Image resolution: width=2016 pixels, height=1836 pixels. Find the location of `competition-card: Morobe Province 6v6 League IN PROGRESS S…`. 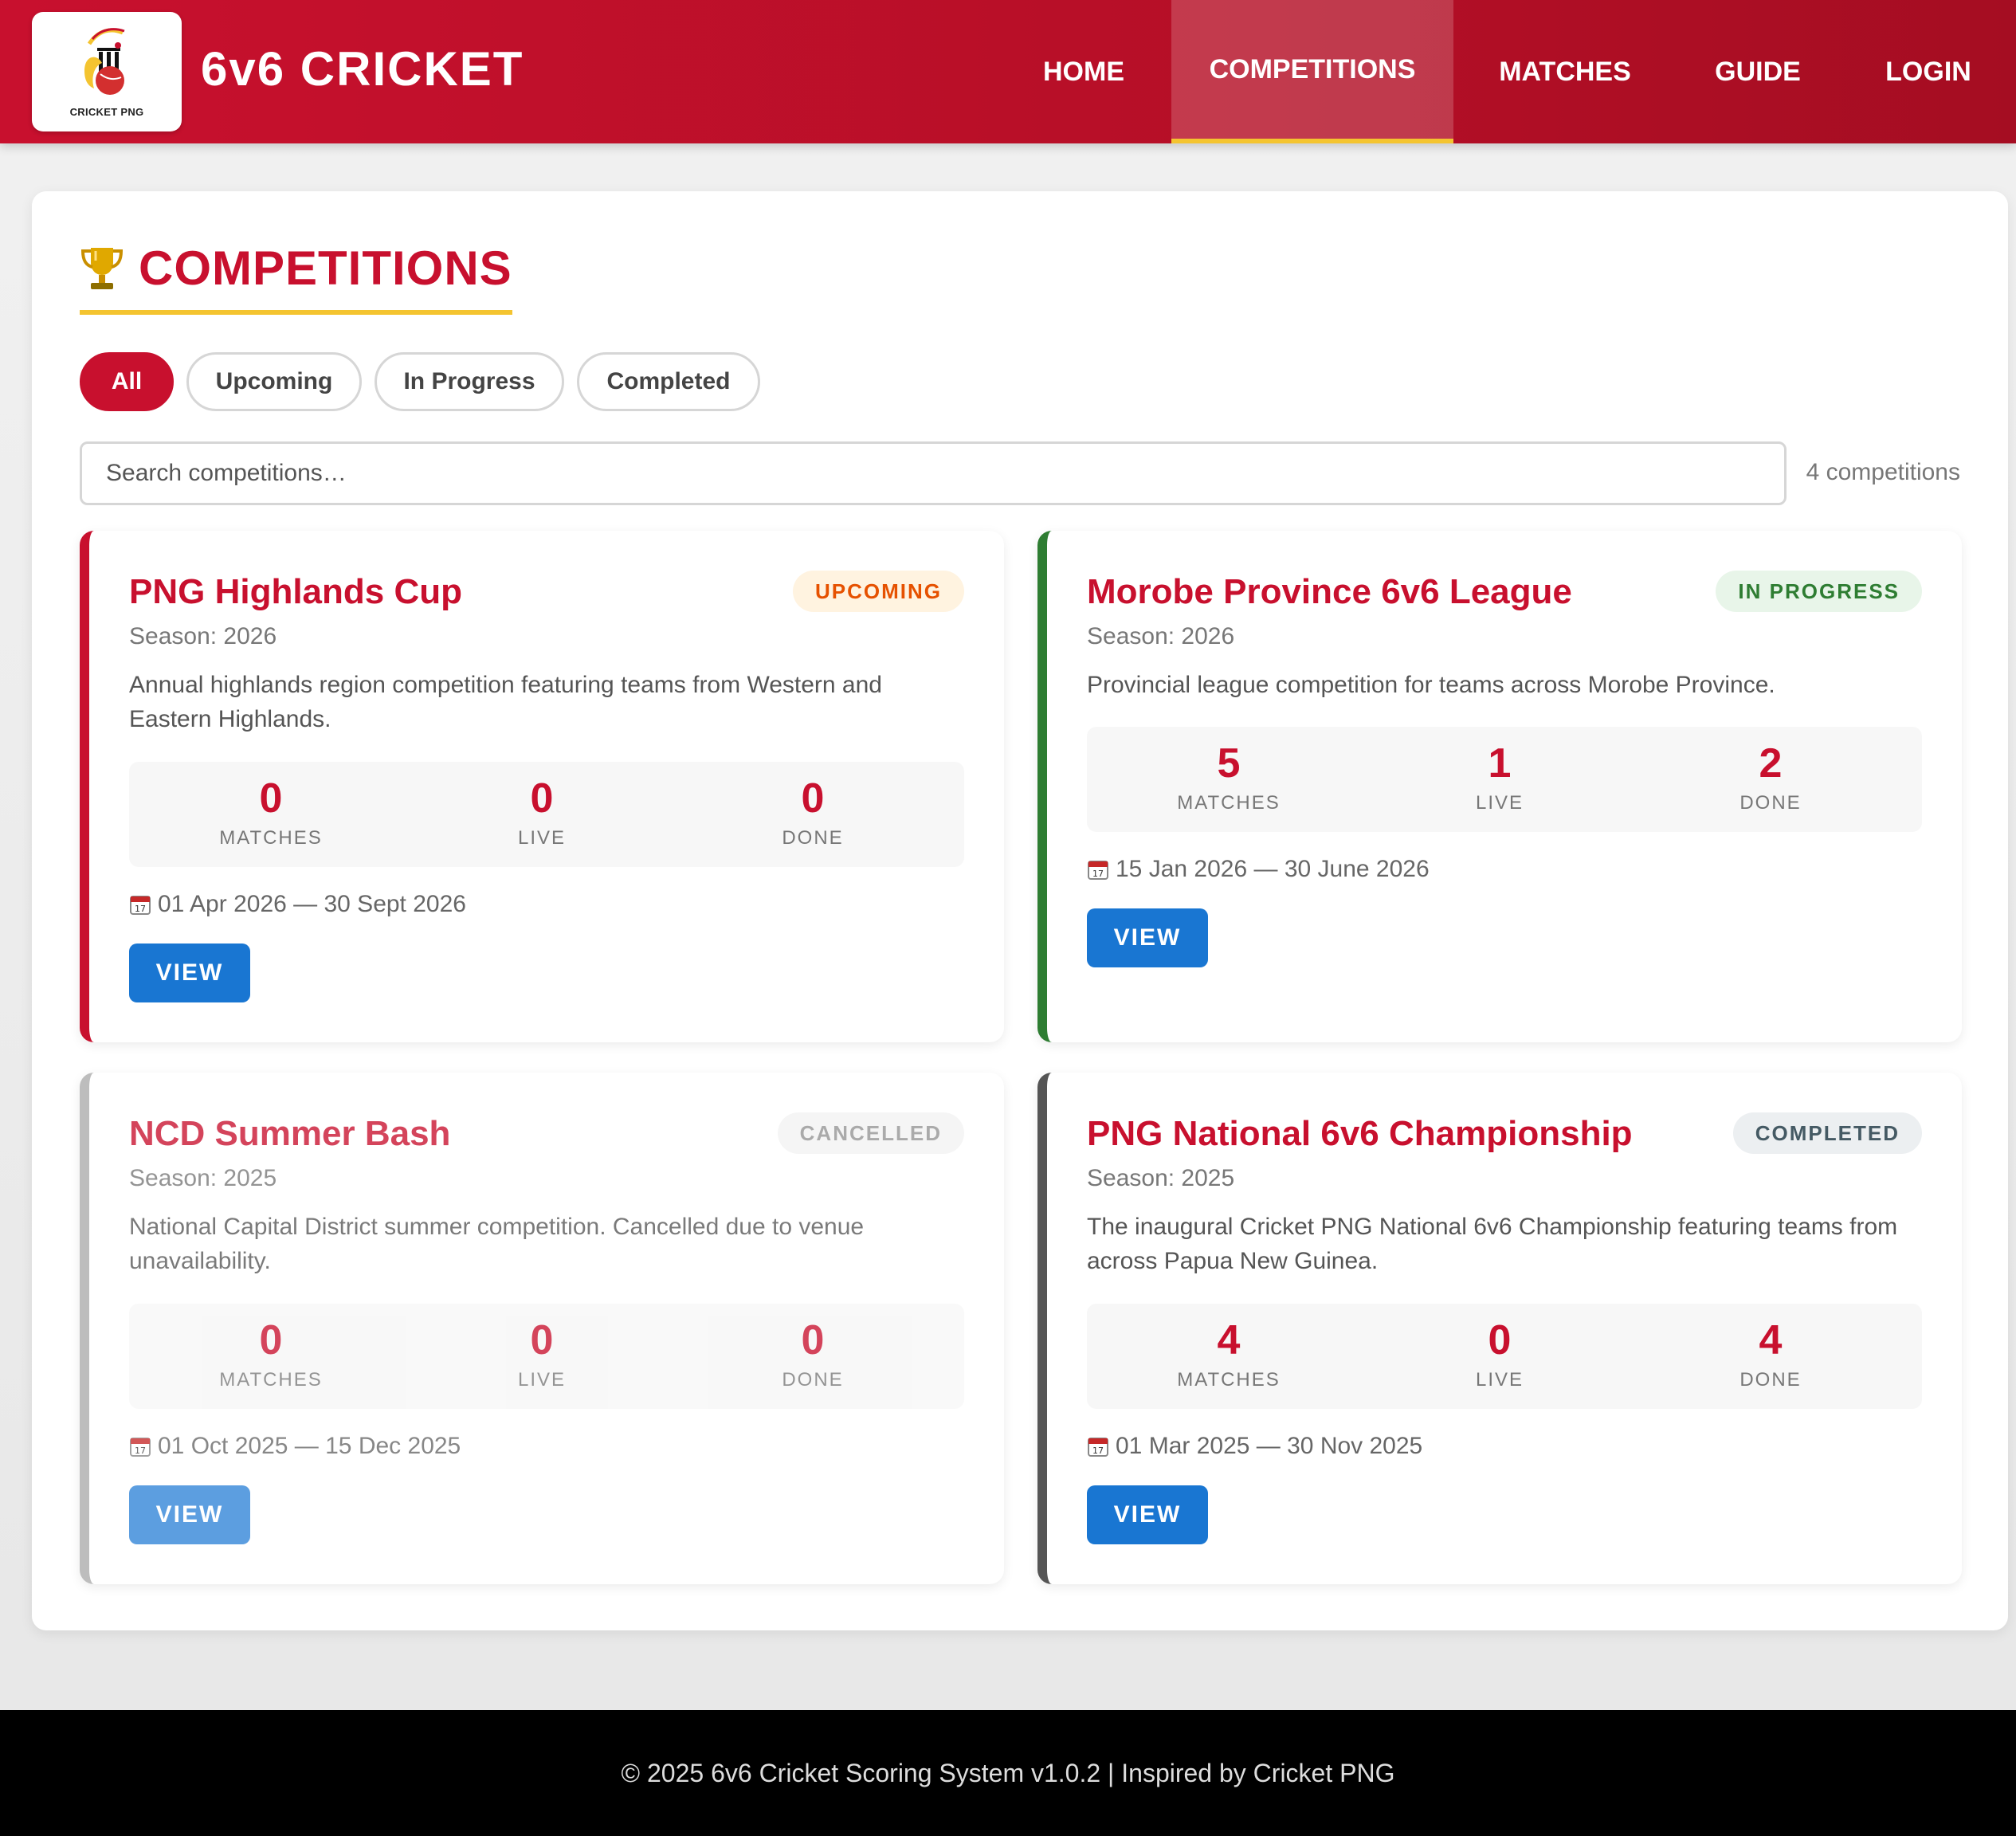

competition-card: Morobe Province 6v6 League IN PROGRESS S… is located at coordinates (1499, 786).